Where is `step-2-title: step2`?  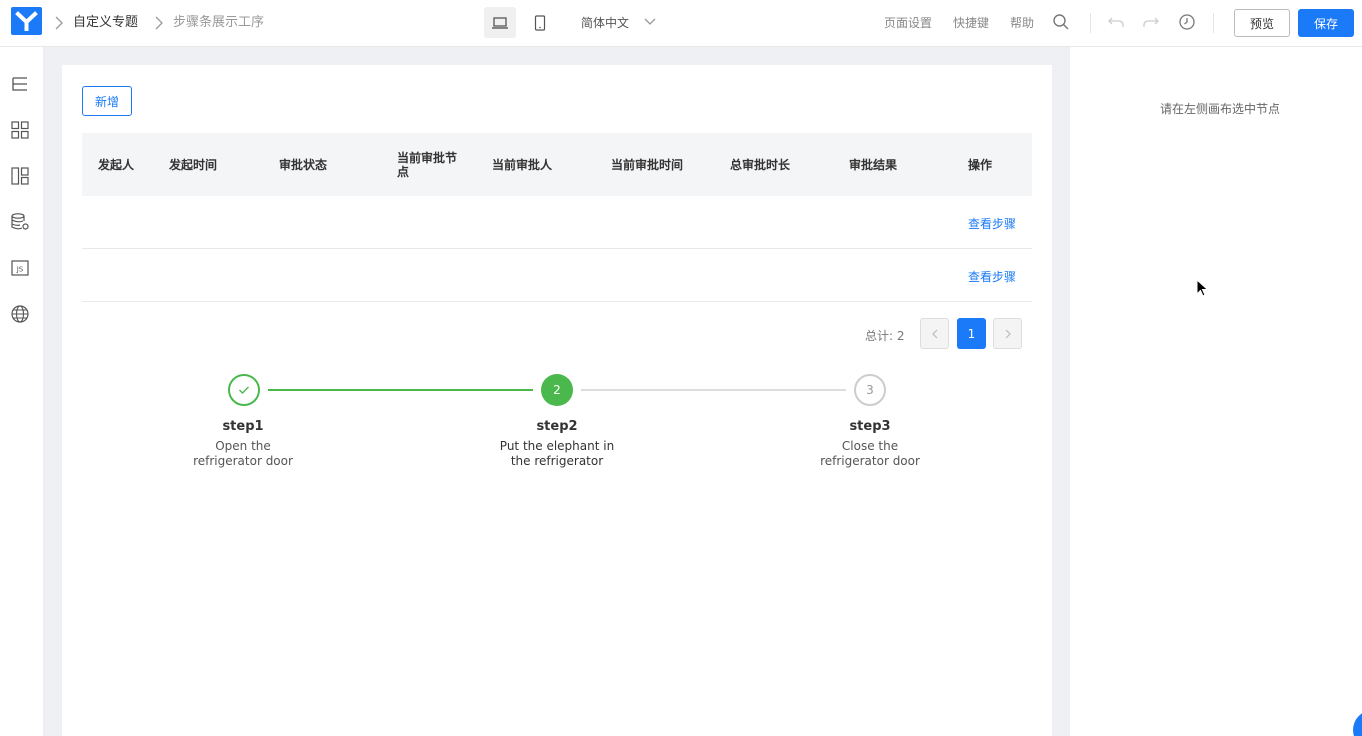
step-2-title: step2 is located at coordinates (557, 426).